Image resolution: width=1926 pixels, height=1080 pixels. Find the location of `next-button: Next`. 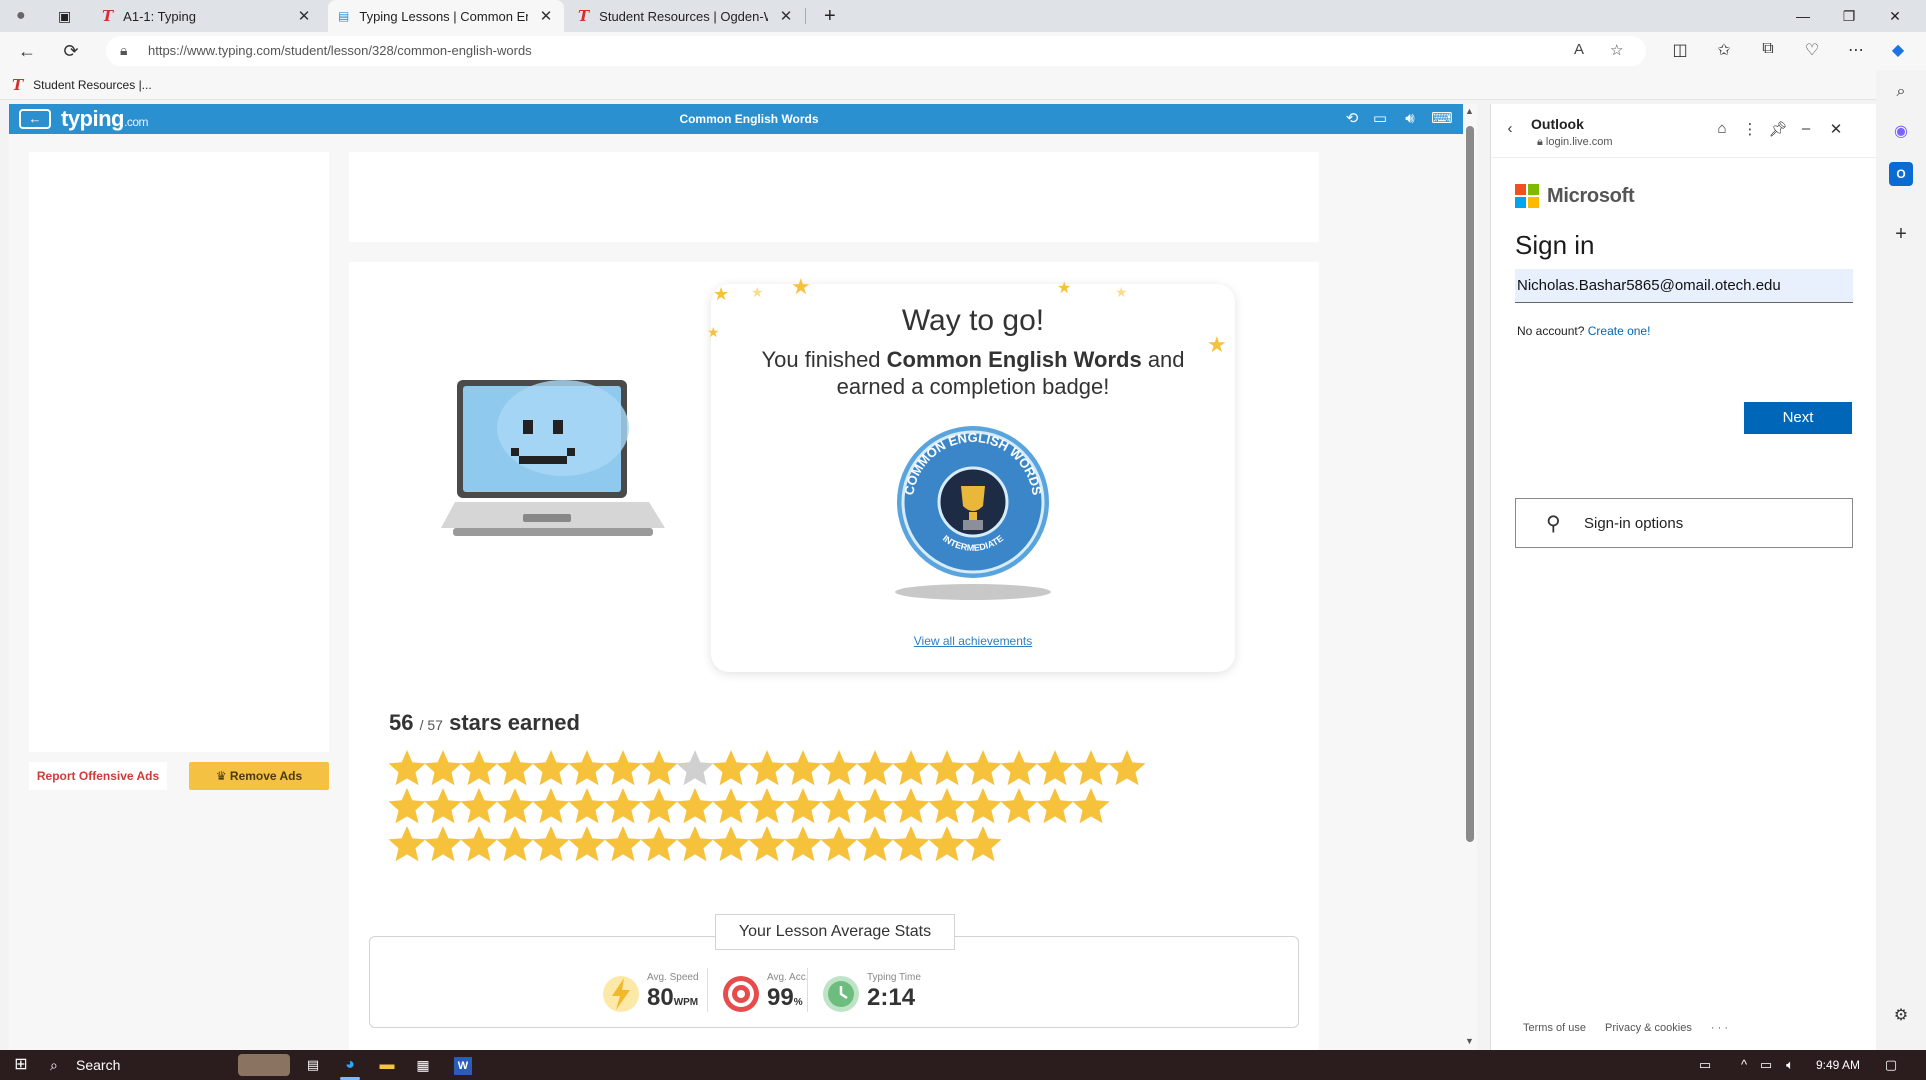

next-button: Next is located at coordinates (1798, 418).